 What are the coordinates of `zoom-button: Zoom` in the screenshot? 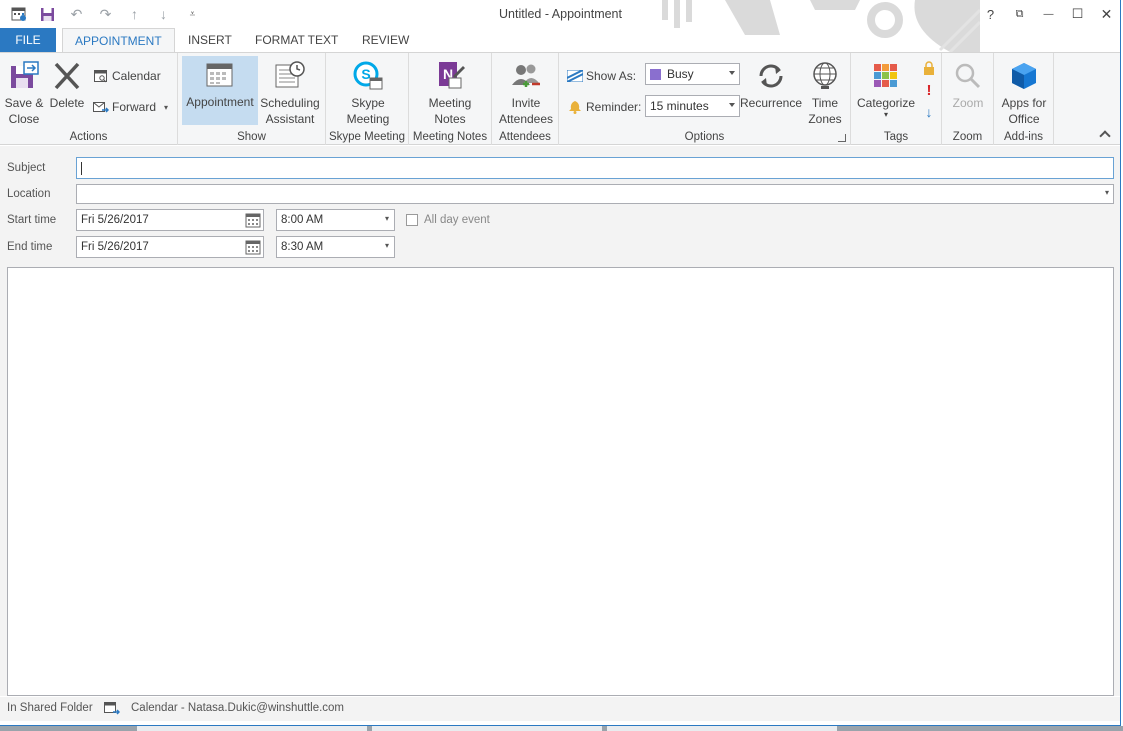 It's located at (968, 84).